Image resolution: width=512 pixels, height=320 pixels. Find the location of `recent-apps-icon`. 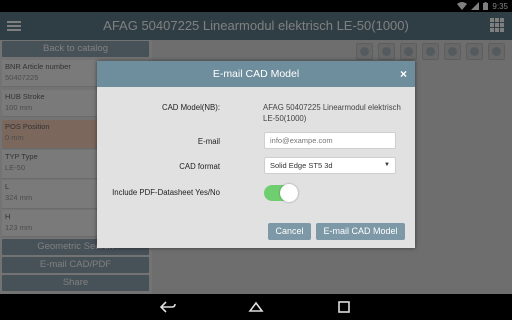

recent-apps-icon is located at coordinates (344, 307).